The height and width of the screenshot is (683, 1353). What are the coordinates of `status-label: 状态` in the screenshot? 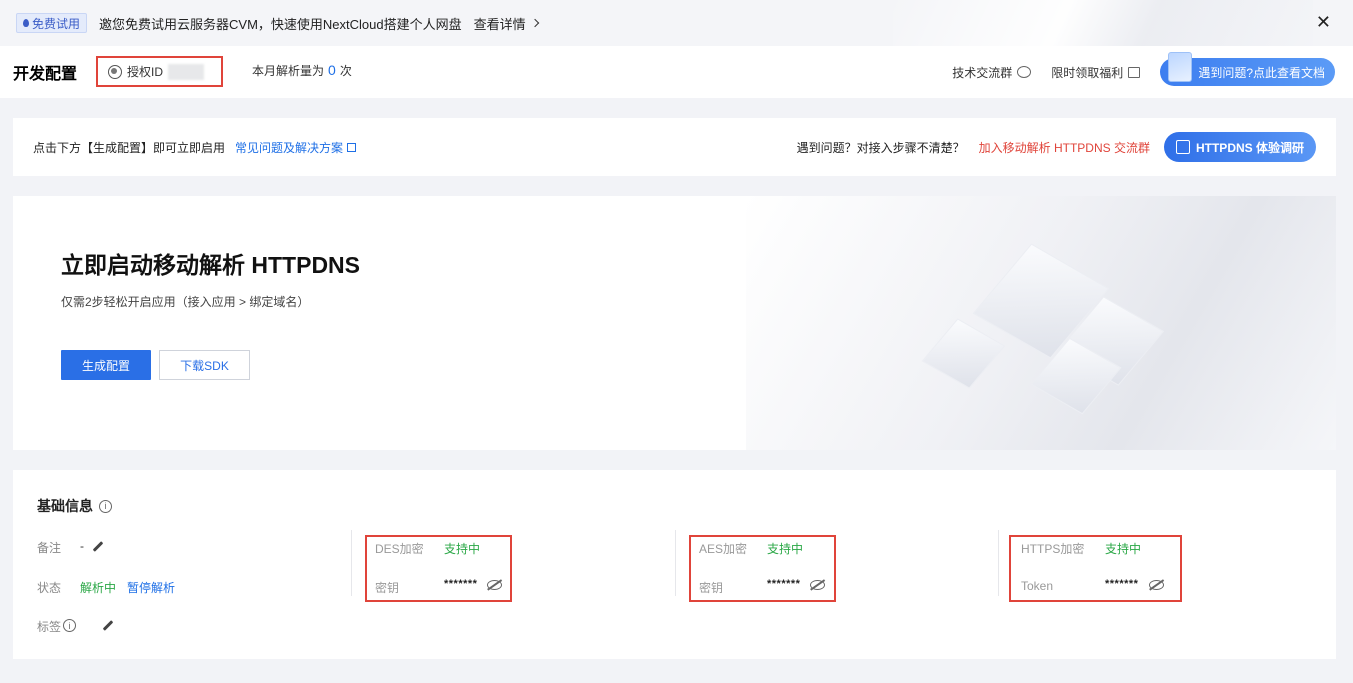 It's located at (49, 588).